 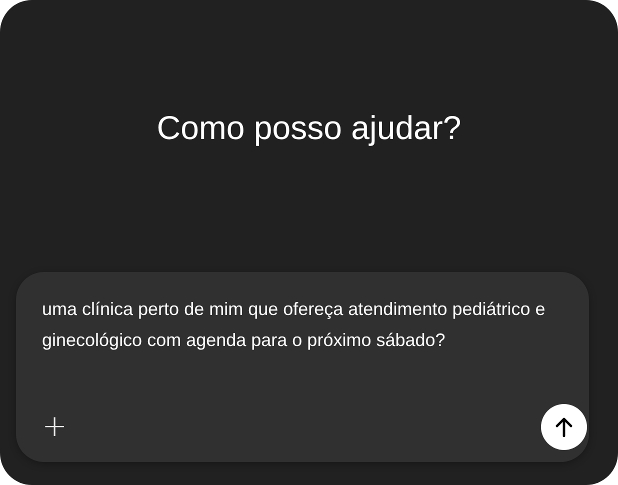 What do you see at coordinates (309, 128) in the screenshot?
I see `heading: Como posso ajudar?` at bounding box center [309, 128].